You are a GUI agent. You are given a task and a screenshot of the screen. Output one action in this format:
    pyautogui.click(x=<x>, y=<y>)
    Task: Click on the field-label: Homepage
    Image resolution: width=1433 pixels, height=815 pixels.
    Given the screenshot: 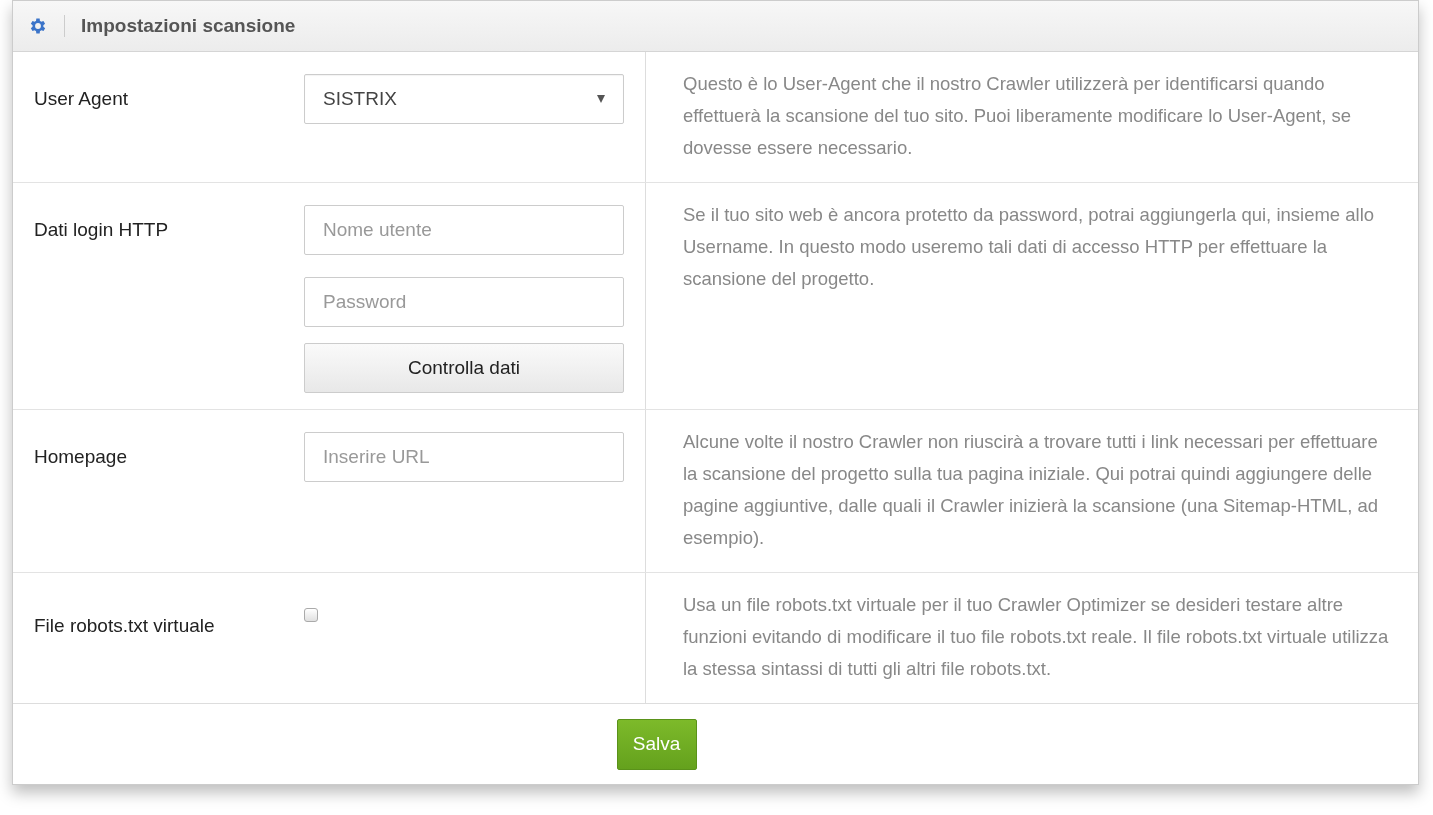 What is the action you would take?
    pyautogui.click(x=81, y=457)
    